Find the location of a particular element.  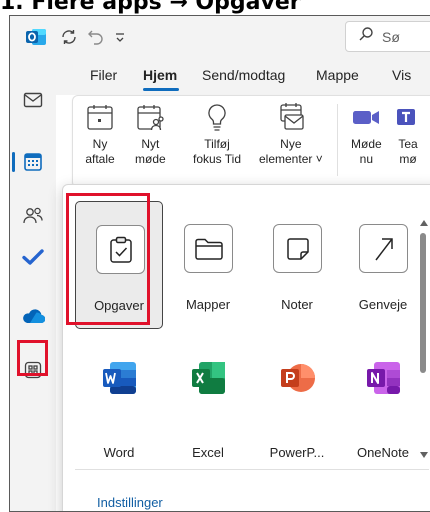

scroll-up-icon is located at coordinates (424, 223).